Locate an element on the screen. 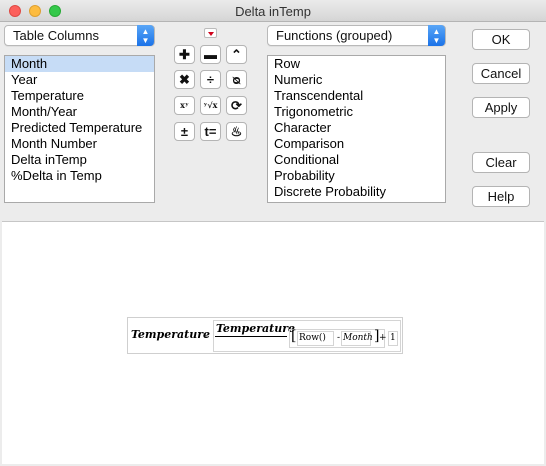  open-bracket: [ is located at coordinates (294, 336).